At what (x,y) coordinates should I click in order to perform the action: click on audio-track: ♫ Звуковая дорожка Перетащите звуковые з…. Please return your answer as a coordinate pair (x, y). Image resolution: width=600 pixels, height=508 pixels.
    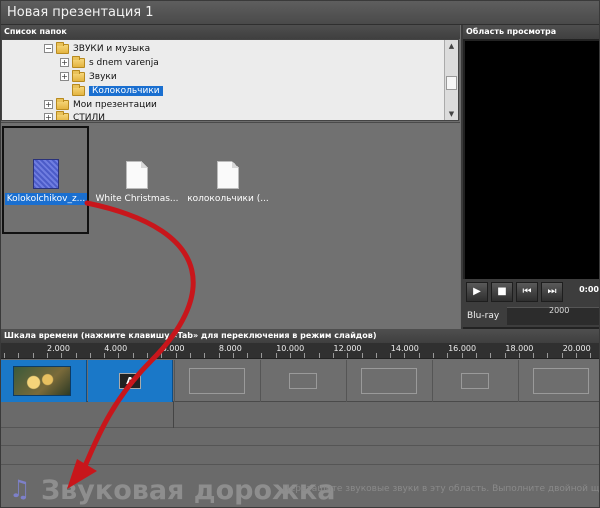
    Looking at the image, I should click on (300, 486).